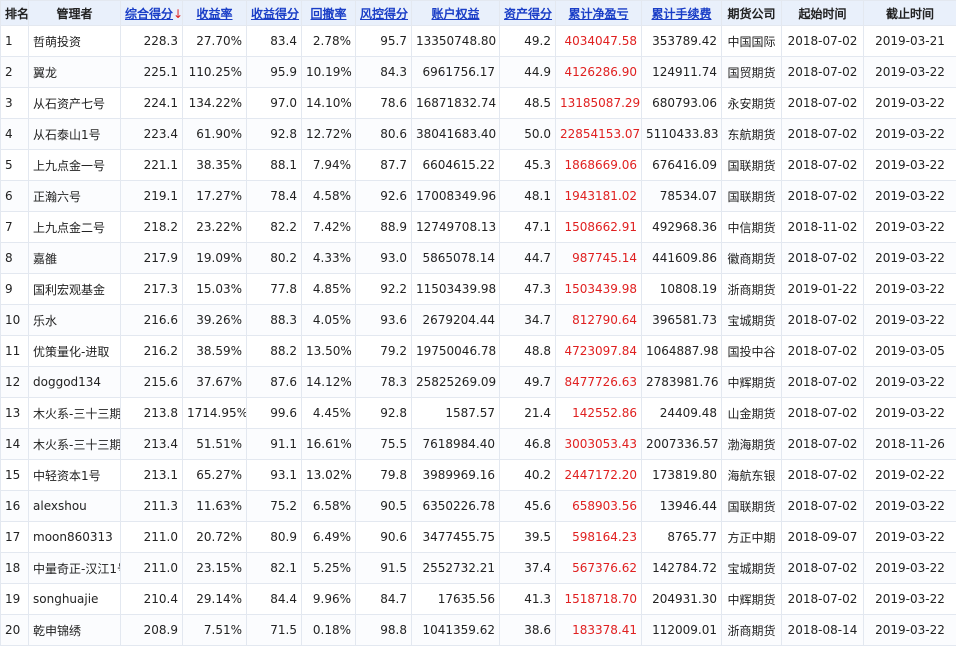 This screenshot has width=956, height=648. Describe the element at coordinates (455, 41) in the screenshot. I see `cell-equity: 13350748.80` at that location.